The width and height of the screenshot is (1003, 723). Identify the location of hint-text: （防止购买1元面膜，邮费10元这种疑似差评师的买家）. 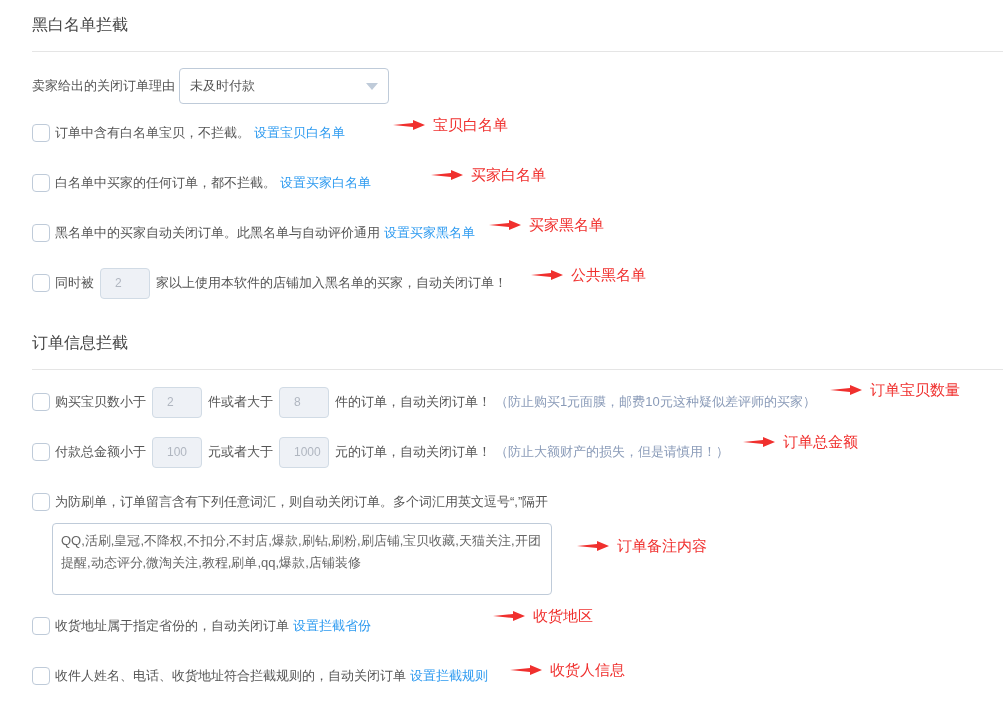
(655, 402).